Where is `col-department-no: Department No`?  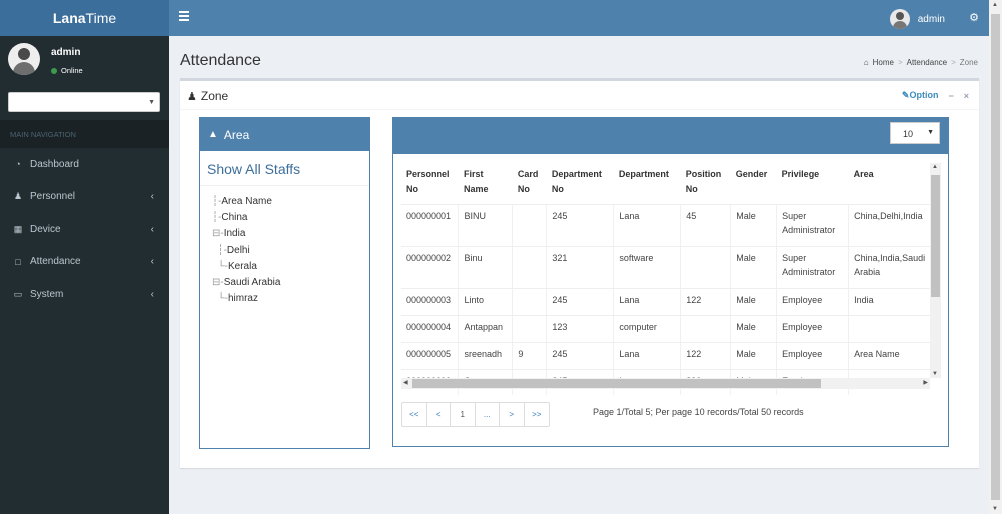
col-department-no: Department No is located at coordinates (580, 184).